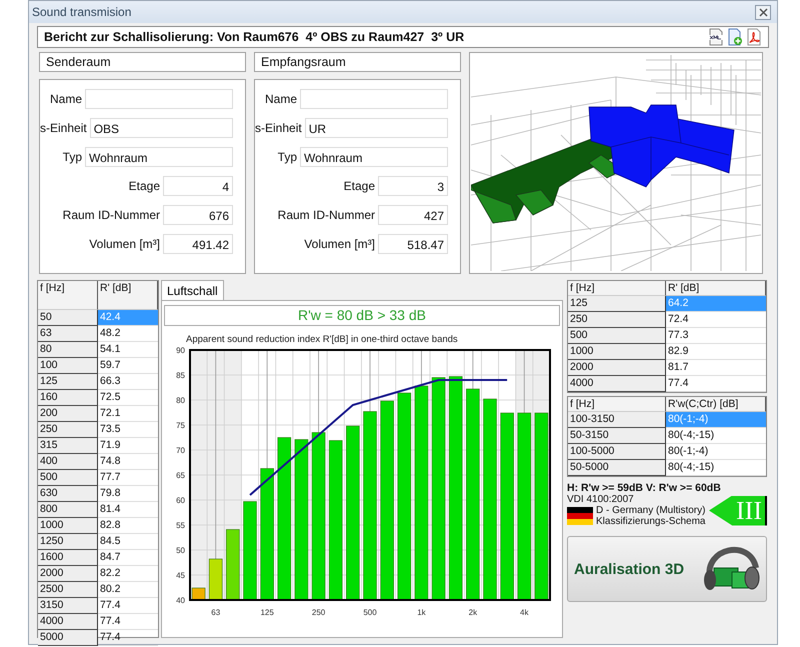 Image resolution: width=800 pixels, height=647 pixels. What do you see at coordinates (128, 590) in the screenshot?
I see `table-cell: 80.2` at bounding box center [128, 590].